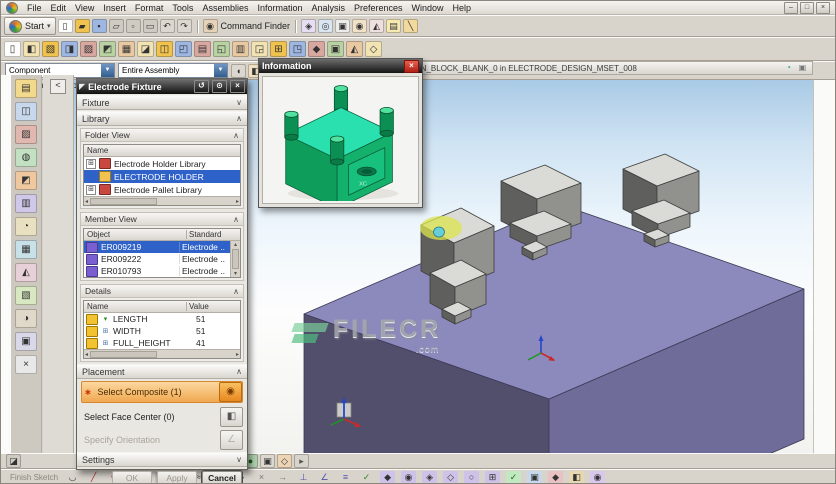  Describe the element at coordinates (430, 476) in the screenshot. I see `snap-control-icon: ◈` at that location.